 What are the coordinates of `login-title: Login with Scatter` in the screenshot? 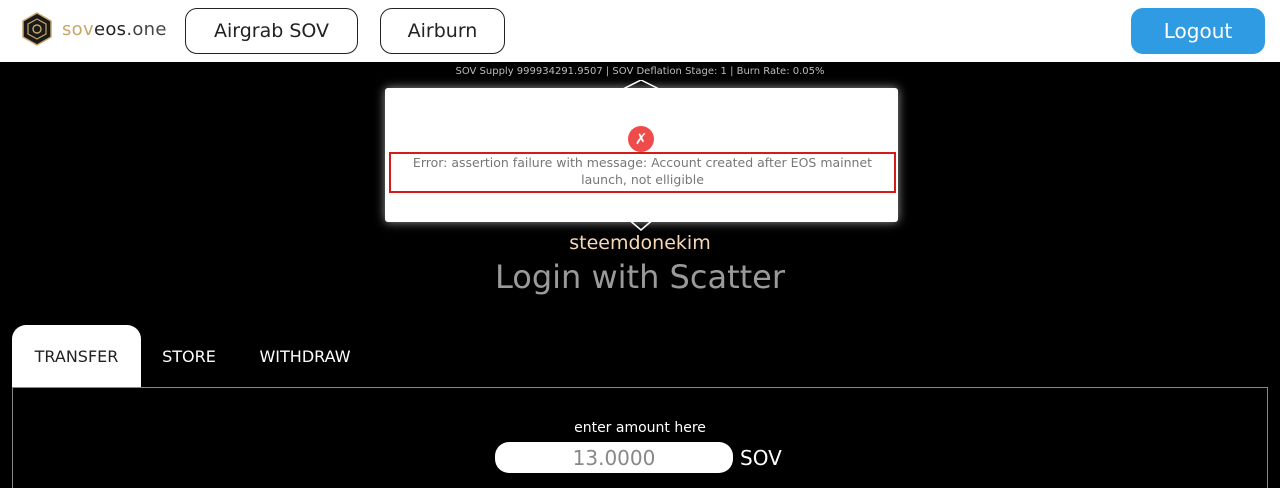 It's located at (639, 277).